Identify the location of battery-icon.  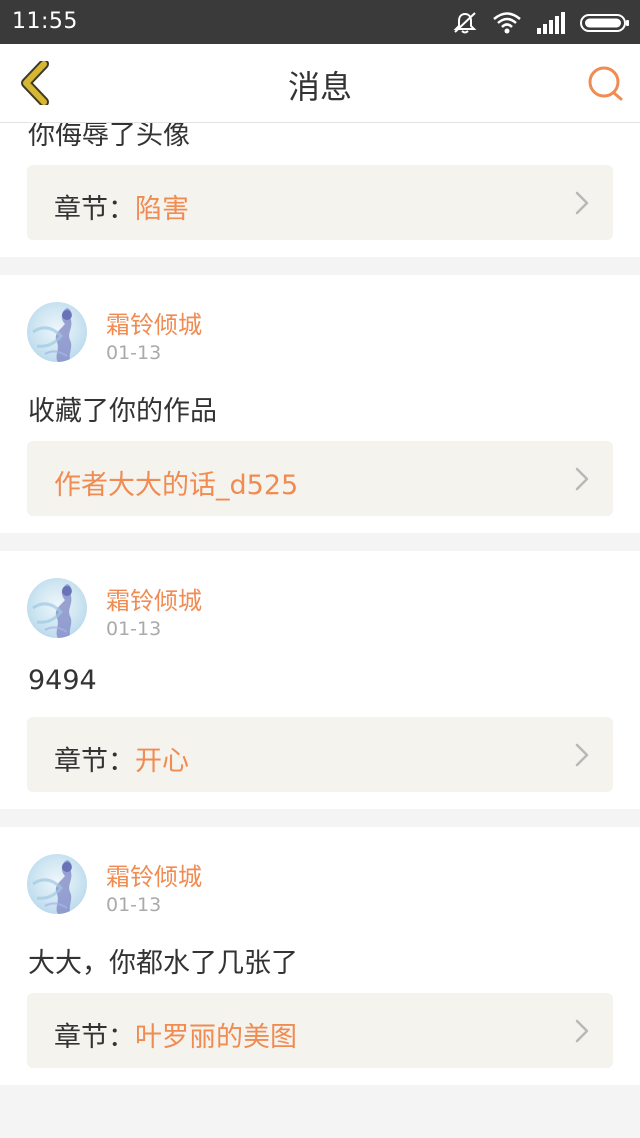
(604, 23).